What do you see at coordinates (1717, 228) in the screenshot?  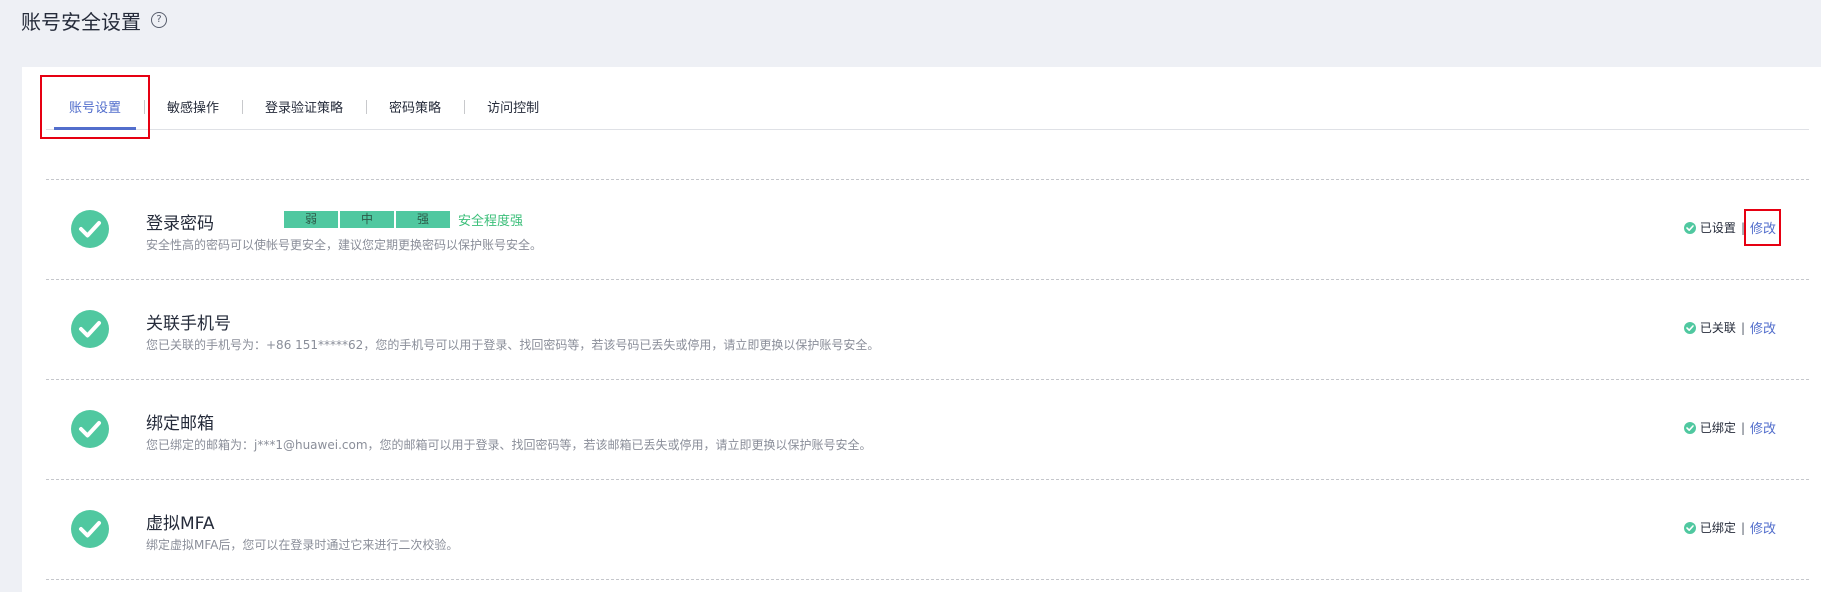 I see `status-text: 已设置` at bounding box center [1717, 228].